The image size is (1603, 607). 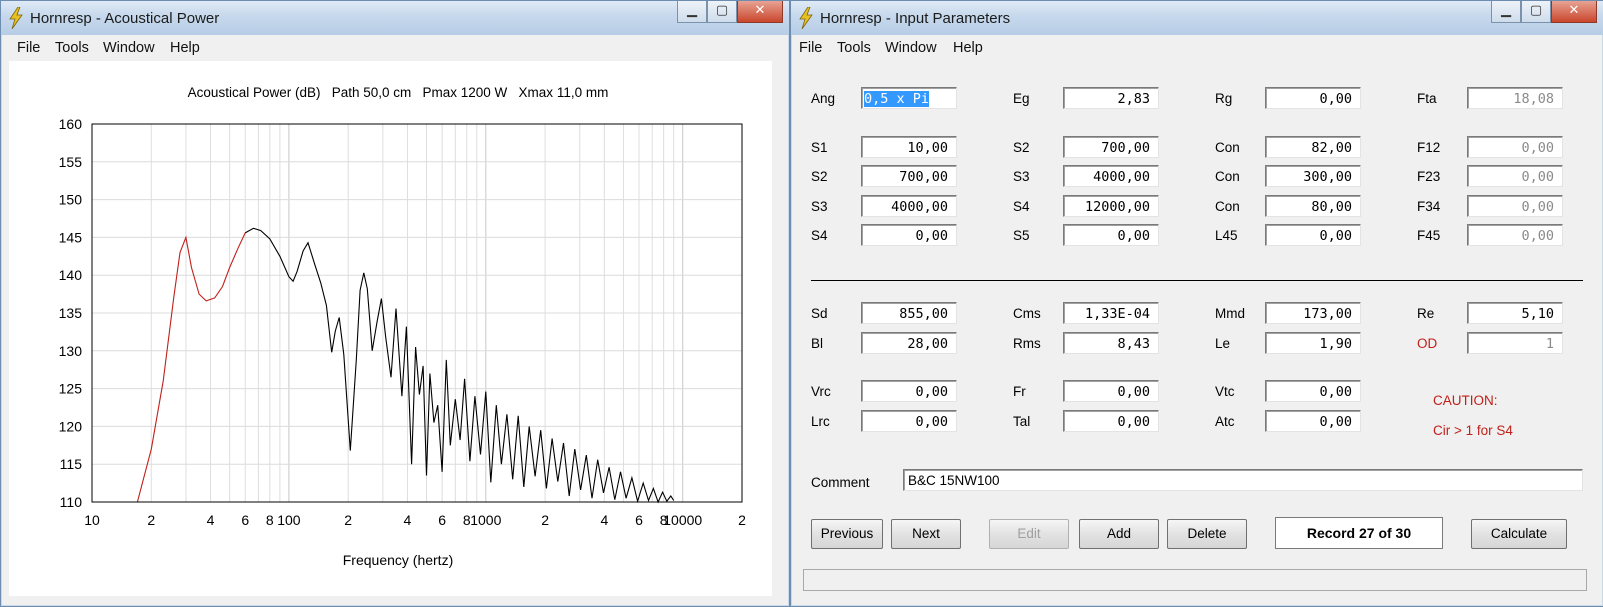 What do you see at coordinates (1473, 430) in the screenshot?
I see `caution-text: Cir > 1 for S4` at bounding box center [1473, 430].